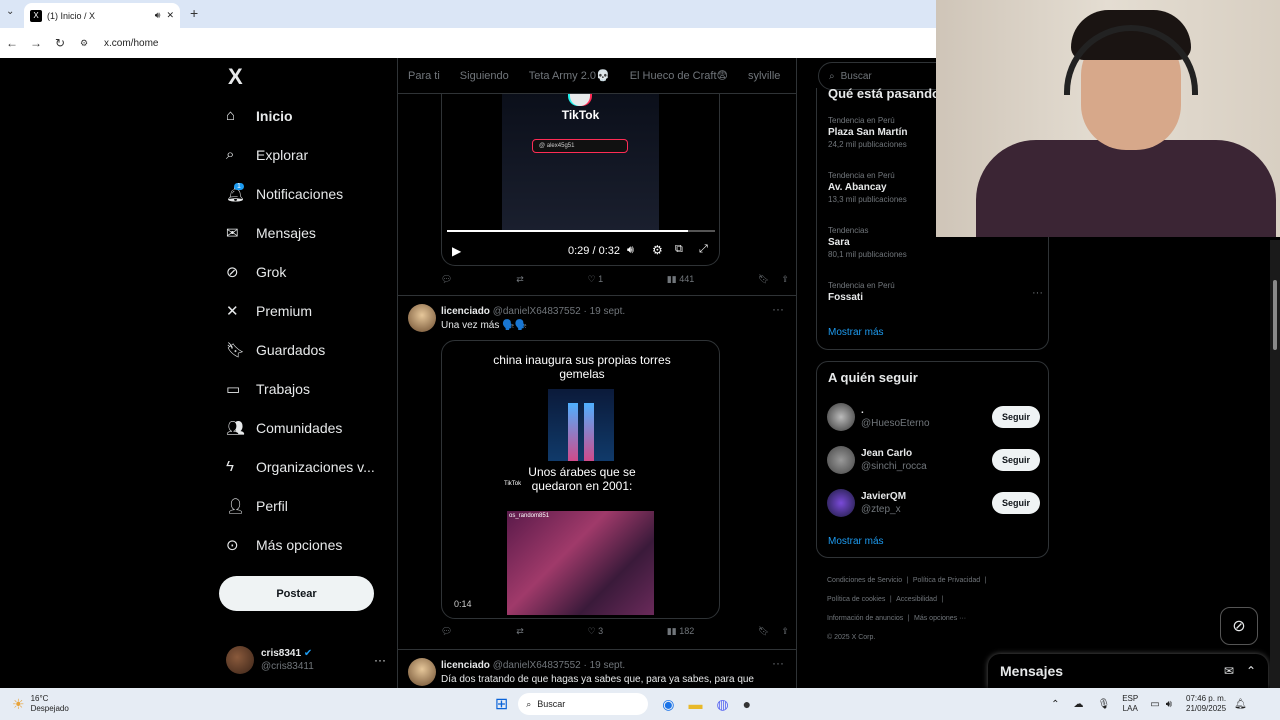  I want to click on mic-icon: 🎙︎, so click(1104, 704).